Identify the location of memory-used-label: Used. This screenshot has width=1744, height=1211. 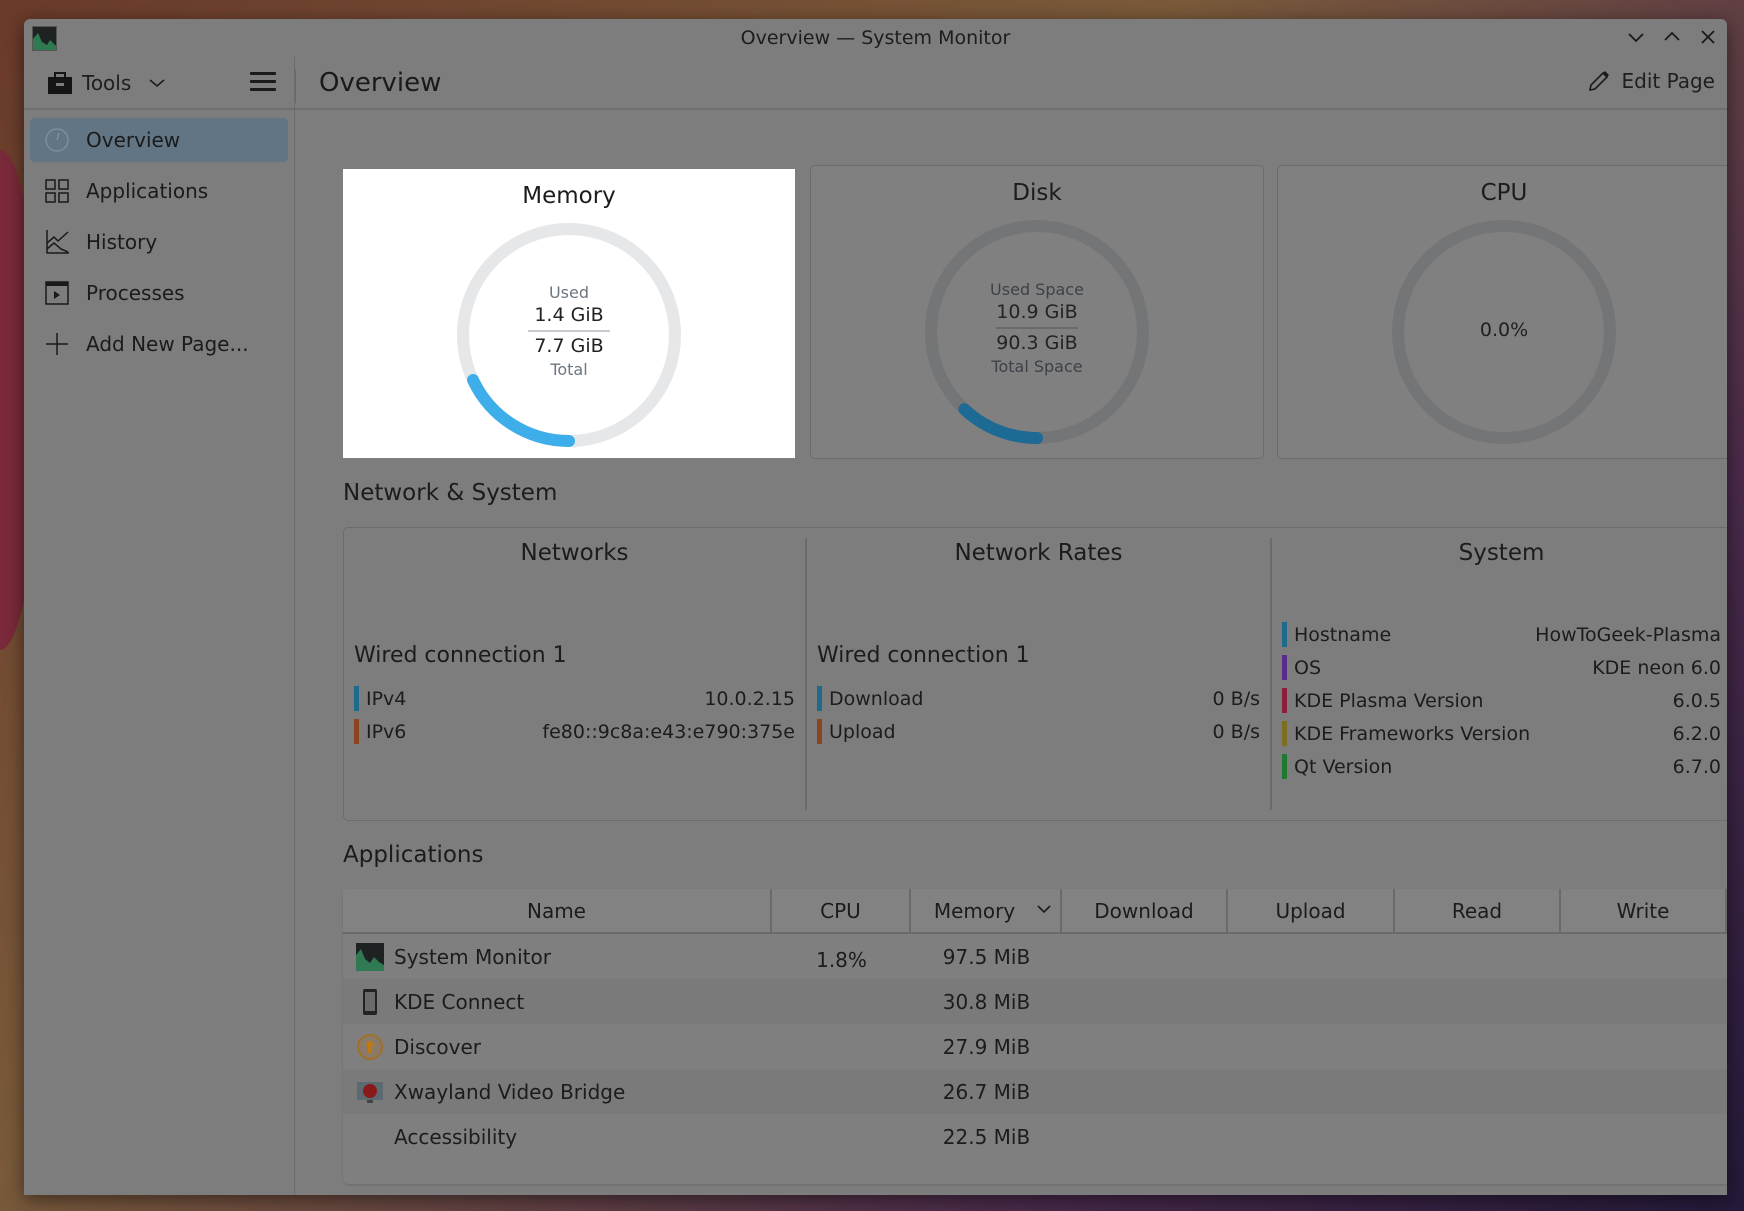
(569, 292).